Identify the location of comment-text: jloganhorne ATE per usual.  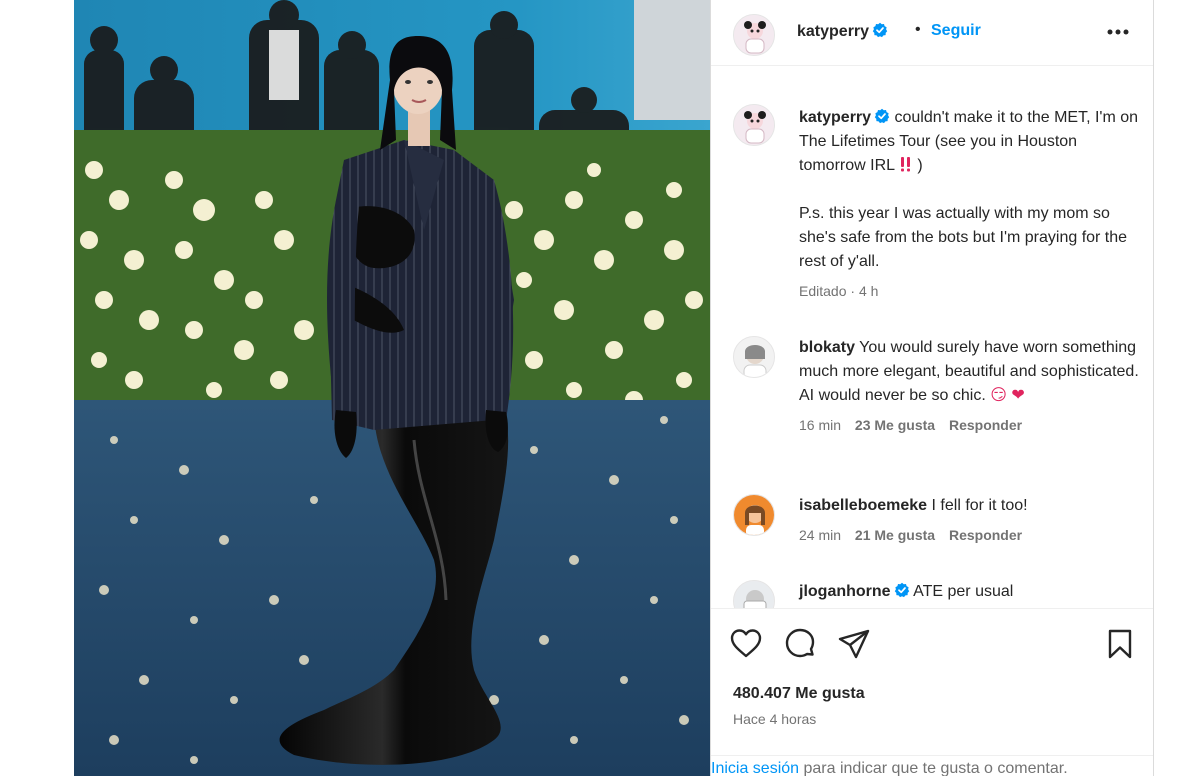
(969, 592).